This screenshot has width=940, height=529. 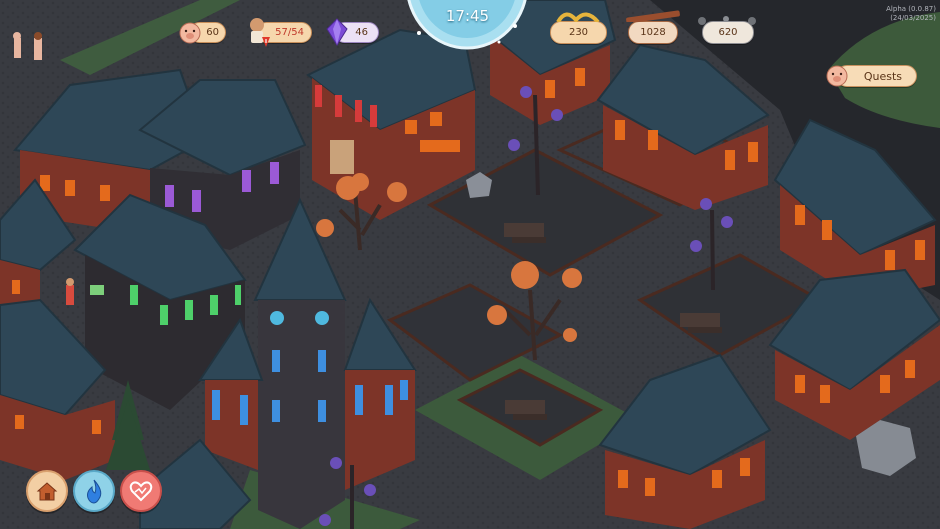 What do you see at coordinates (337, 32) in the screenshot?
I see `purple-gem-icon` at bounding box center [337, 32].